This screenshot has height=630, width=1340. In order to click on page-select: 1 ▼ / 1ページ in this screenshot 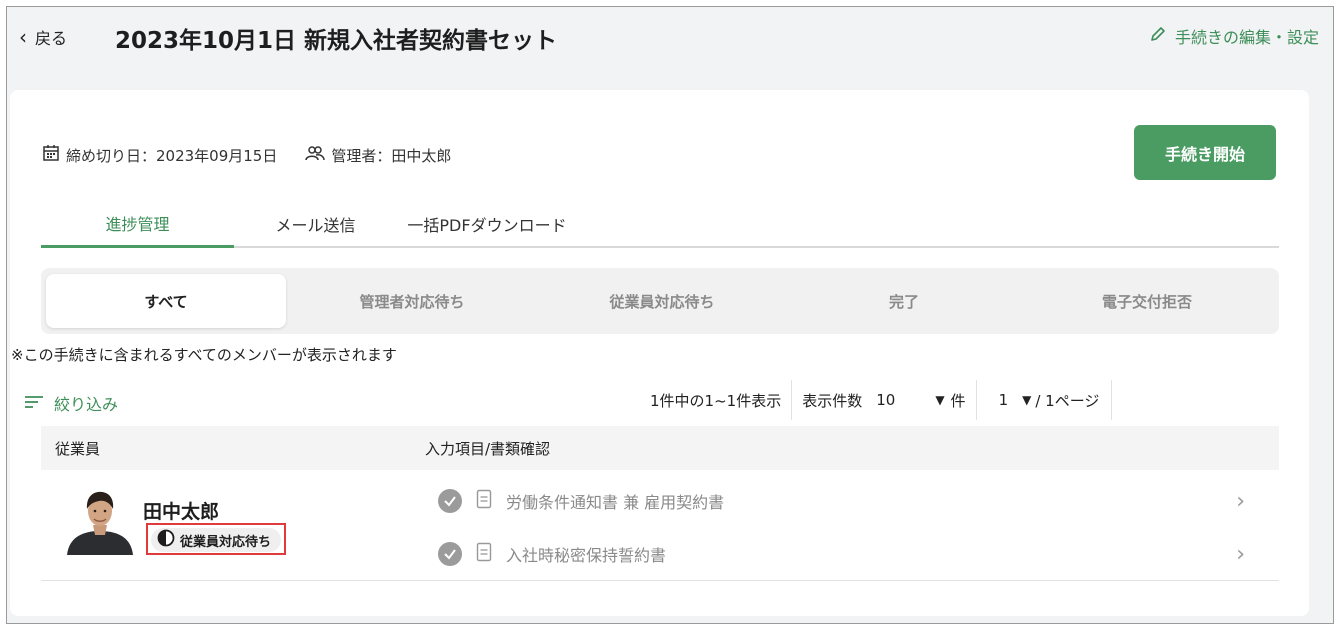, I will do `click(1044, 400)`.